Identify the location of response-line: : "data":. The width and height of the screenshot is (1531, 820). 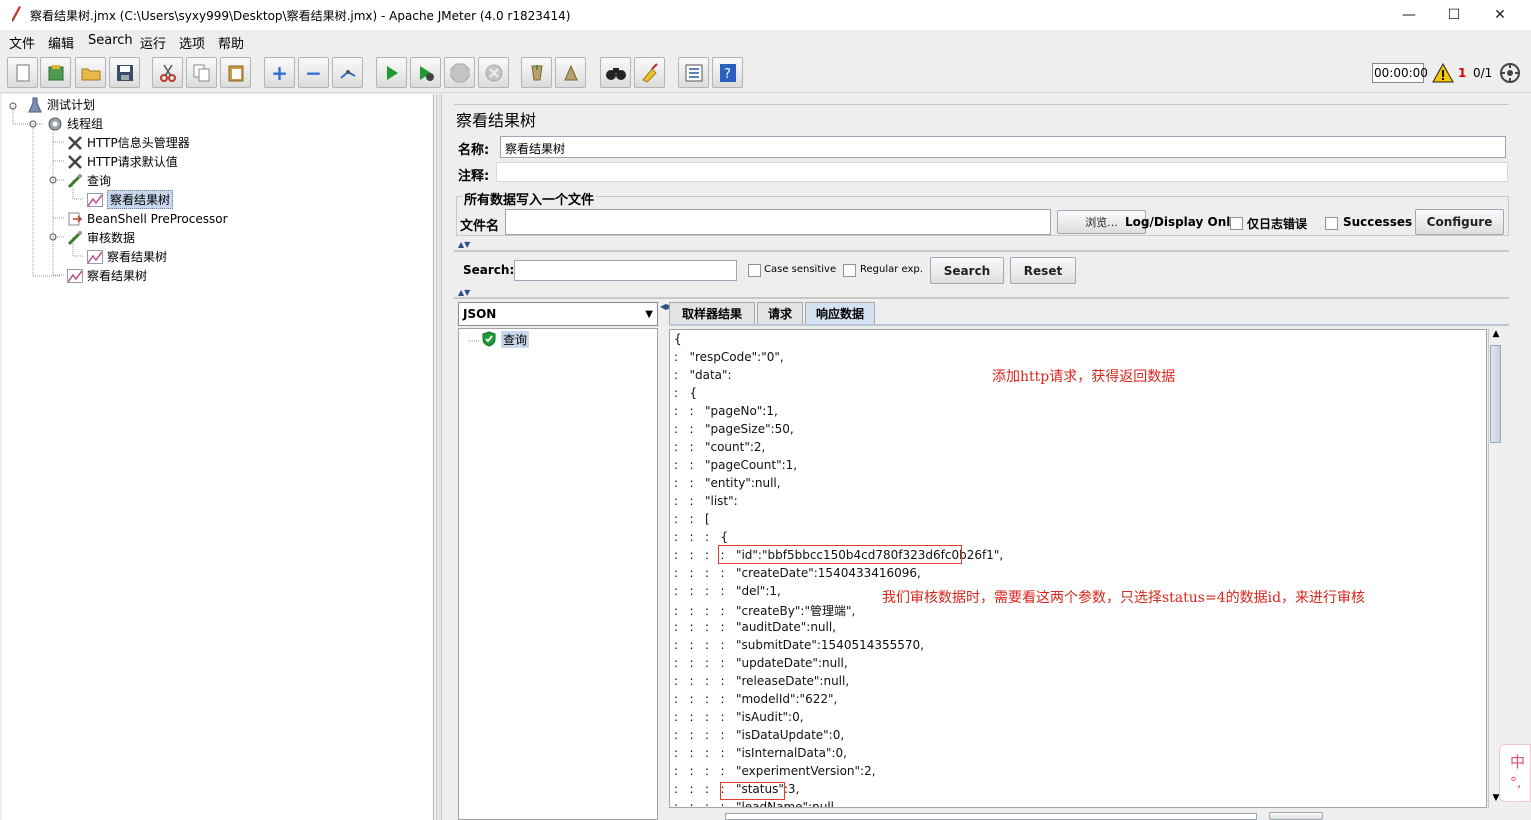
(703, 375).